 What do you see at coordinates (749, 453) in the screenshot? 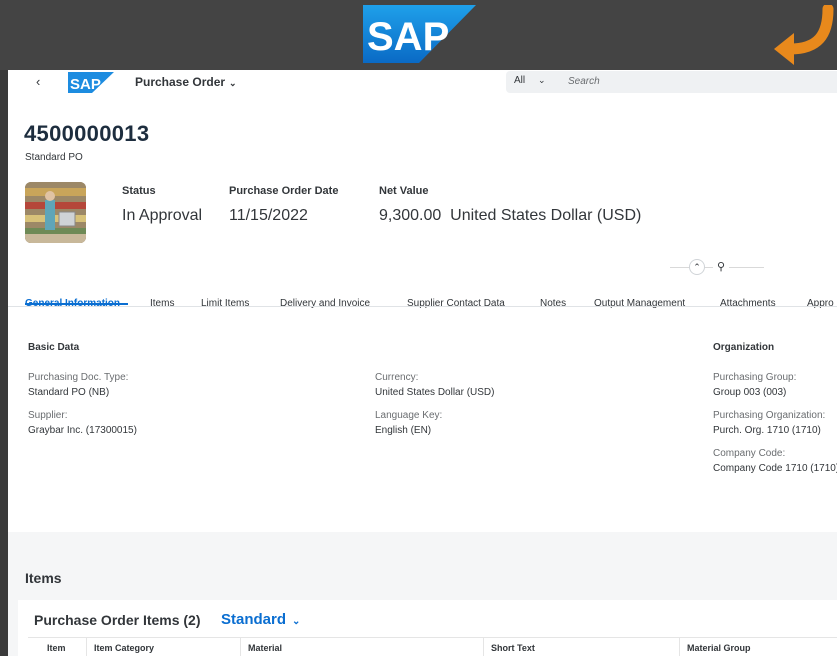
I see `field-label: Company Code:` at bounding box center [749, 453].